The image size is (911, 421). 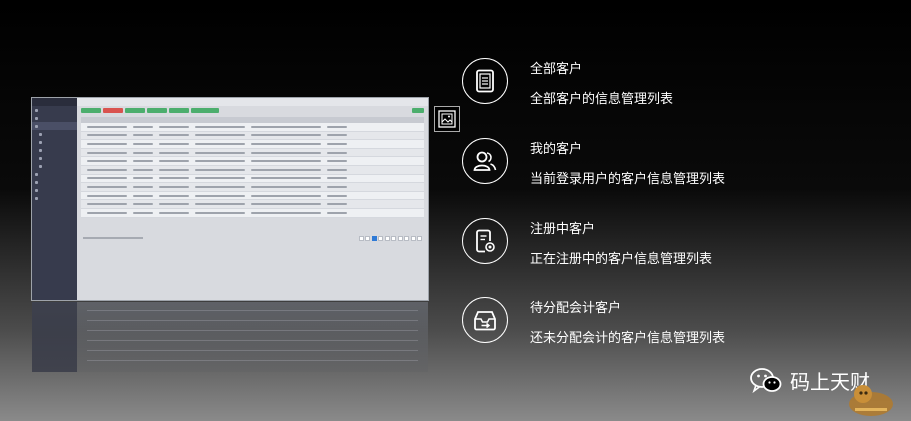 I want to click on pagination, so click(x=390, y=238).